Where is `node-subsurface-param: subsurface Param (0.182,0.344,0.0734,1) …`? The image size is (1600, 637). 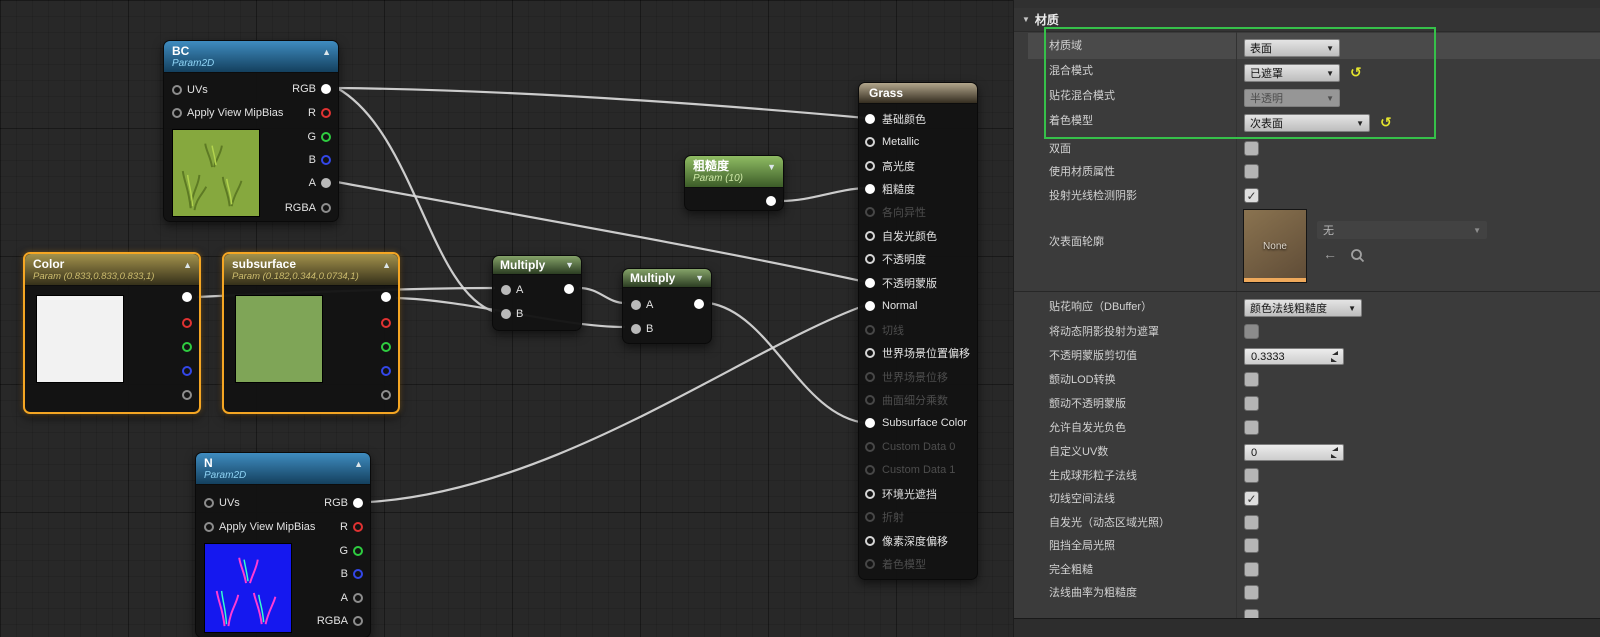
node-subsurface-param: subsurface Param (0.182,0.344,0.0734,1) … is located at coordinates (311, 333).